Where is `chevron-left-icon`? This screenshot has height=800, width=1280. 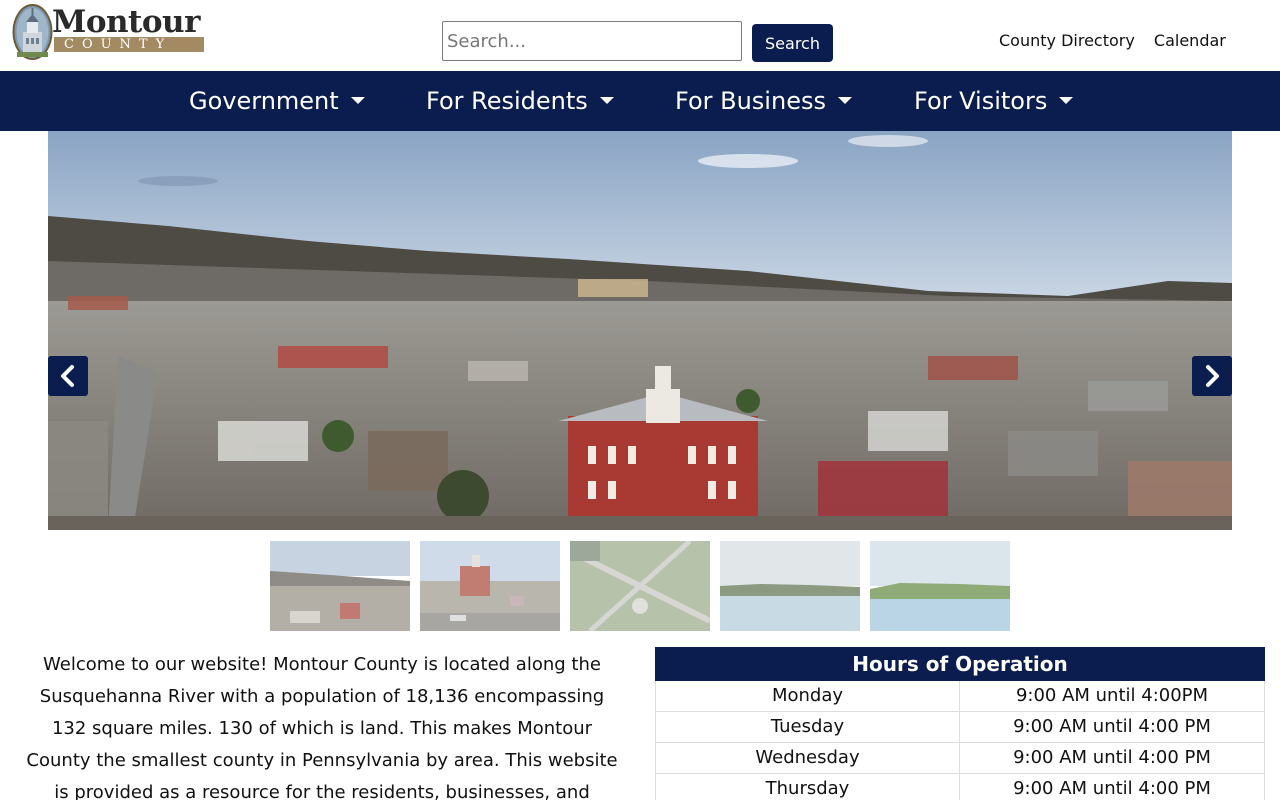
chevron-left-icon is located at coordinates (67, 376).